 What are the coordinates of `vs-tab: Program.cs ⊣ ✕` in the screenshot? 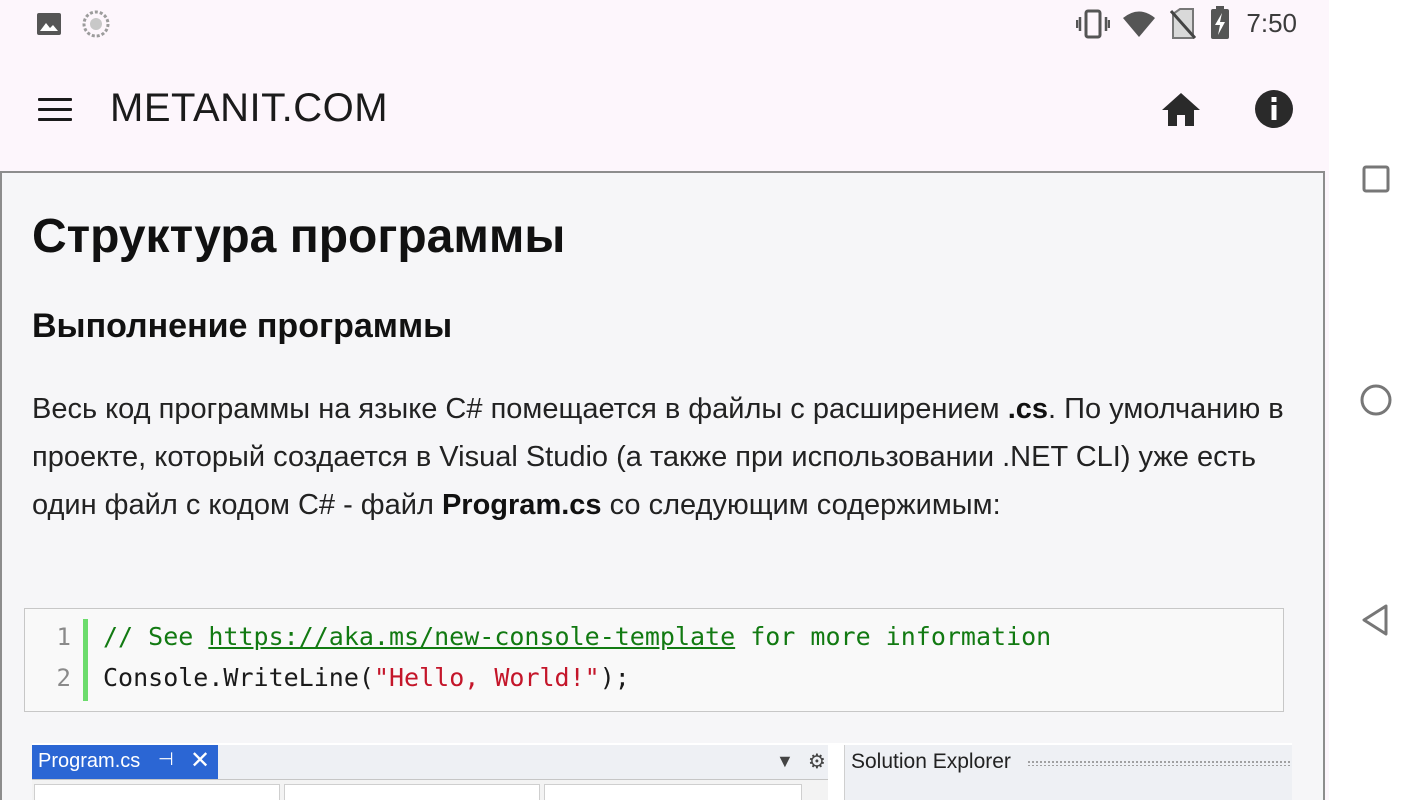 It's located at (125, 762).